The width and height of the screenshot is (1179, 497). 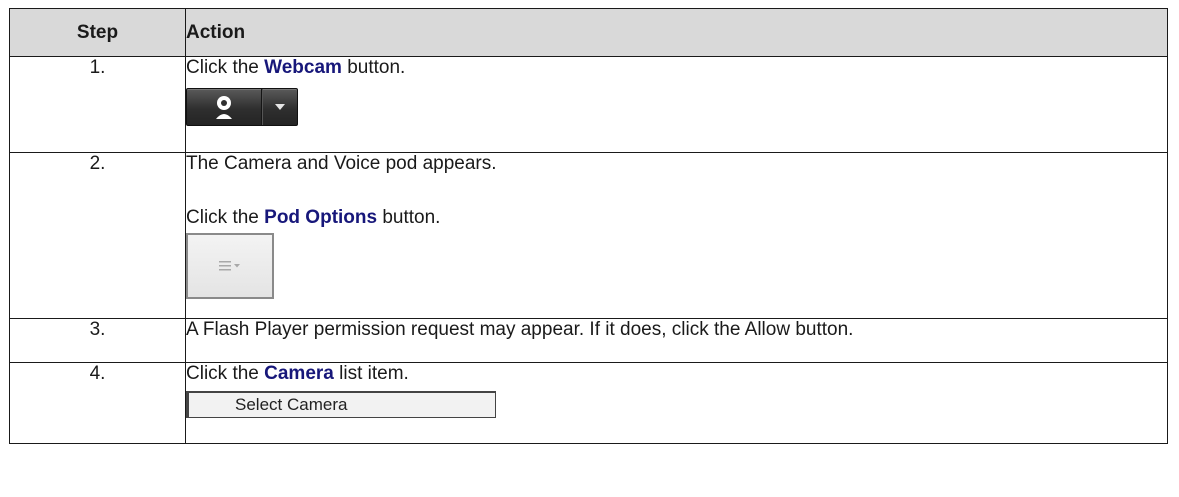 I want to click on pod-options-button, so click(x=230, y=266).